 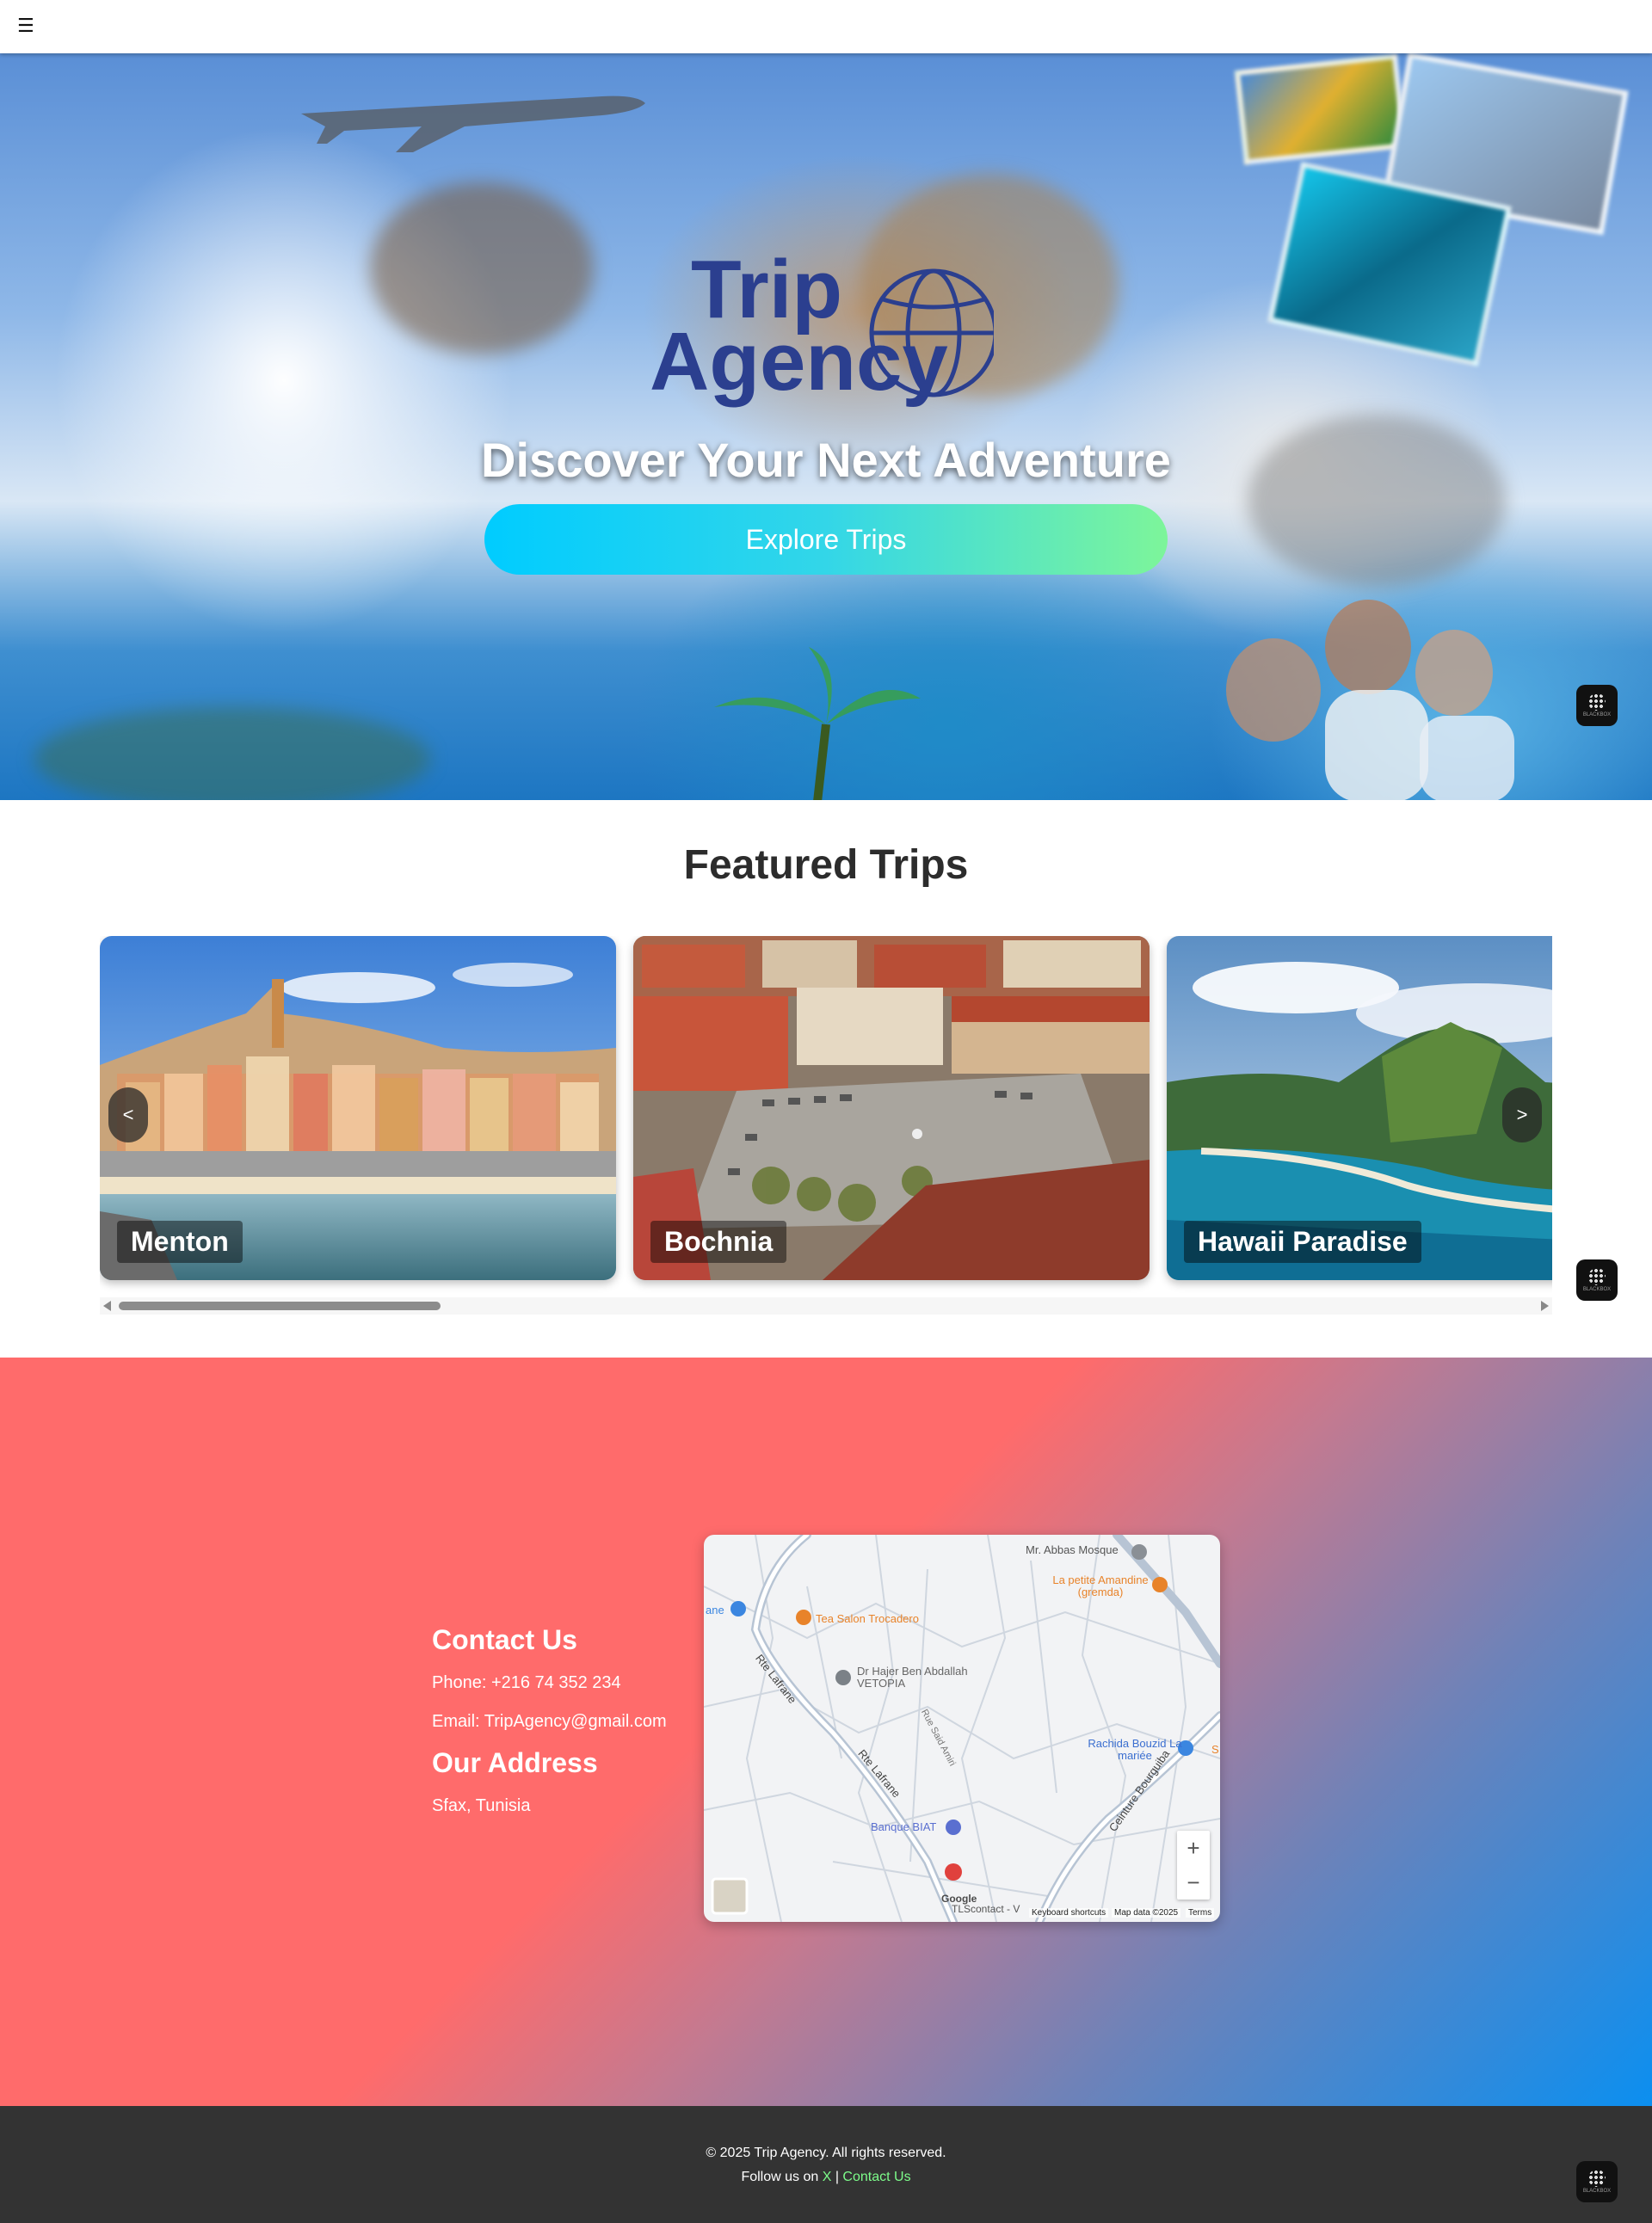 What do you see at coordinates (526, 1683) in the screenshot?
I see `contact-phone: Phone: +216 74 352 234` at bounding box center [526, 1683].